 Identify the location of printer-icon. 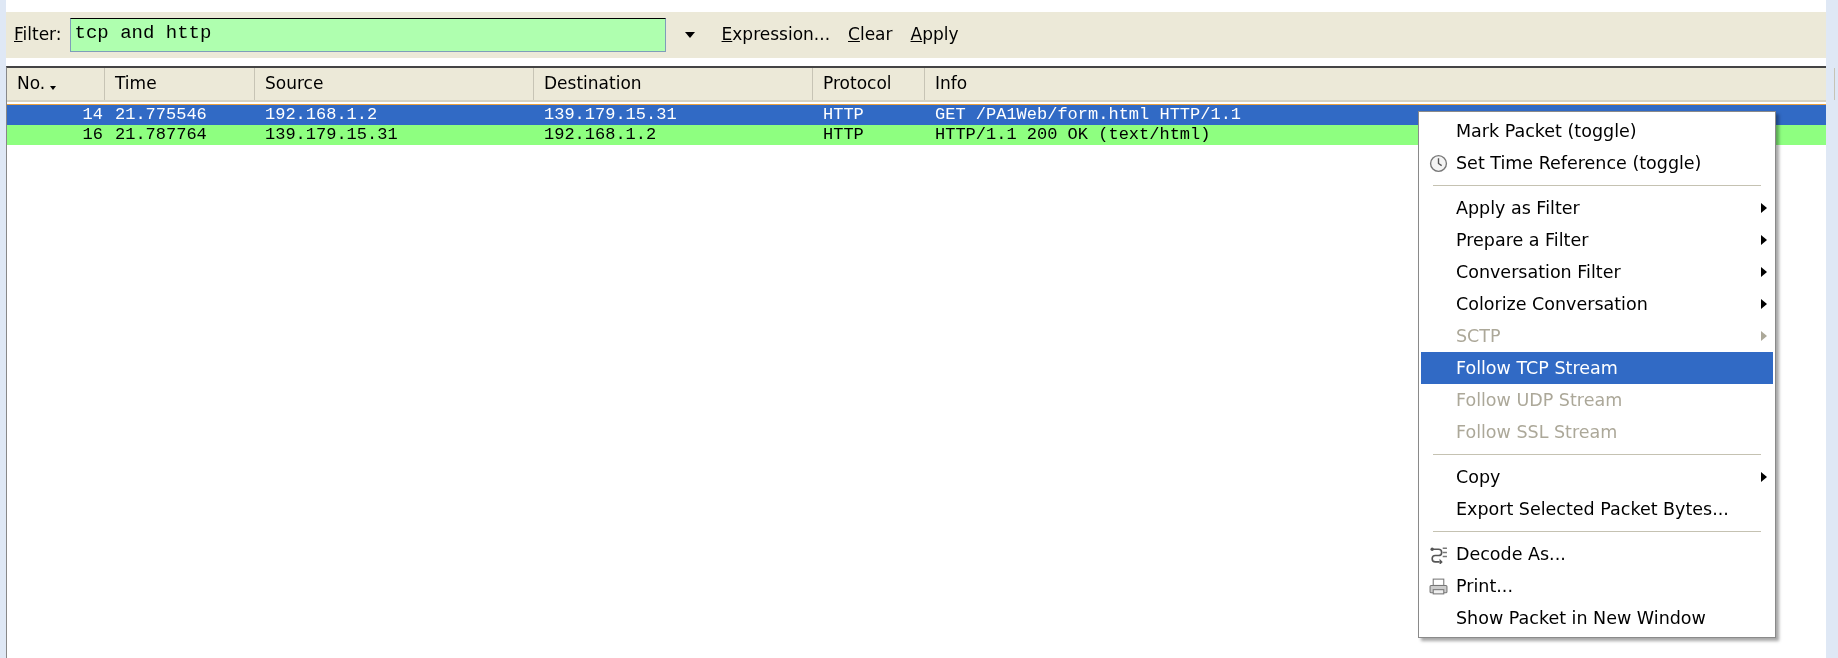
(1438, 586).